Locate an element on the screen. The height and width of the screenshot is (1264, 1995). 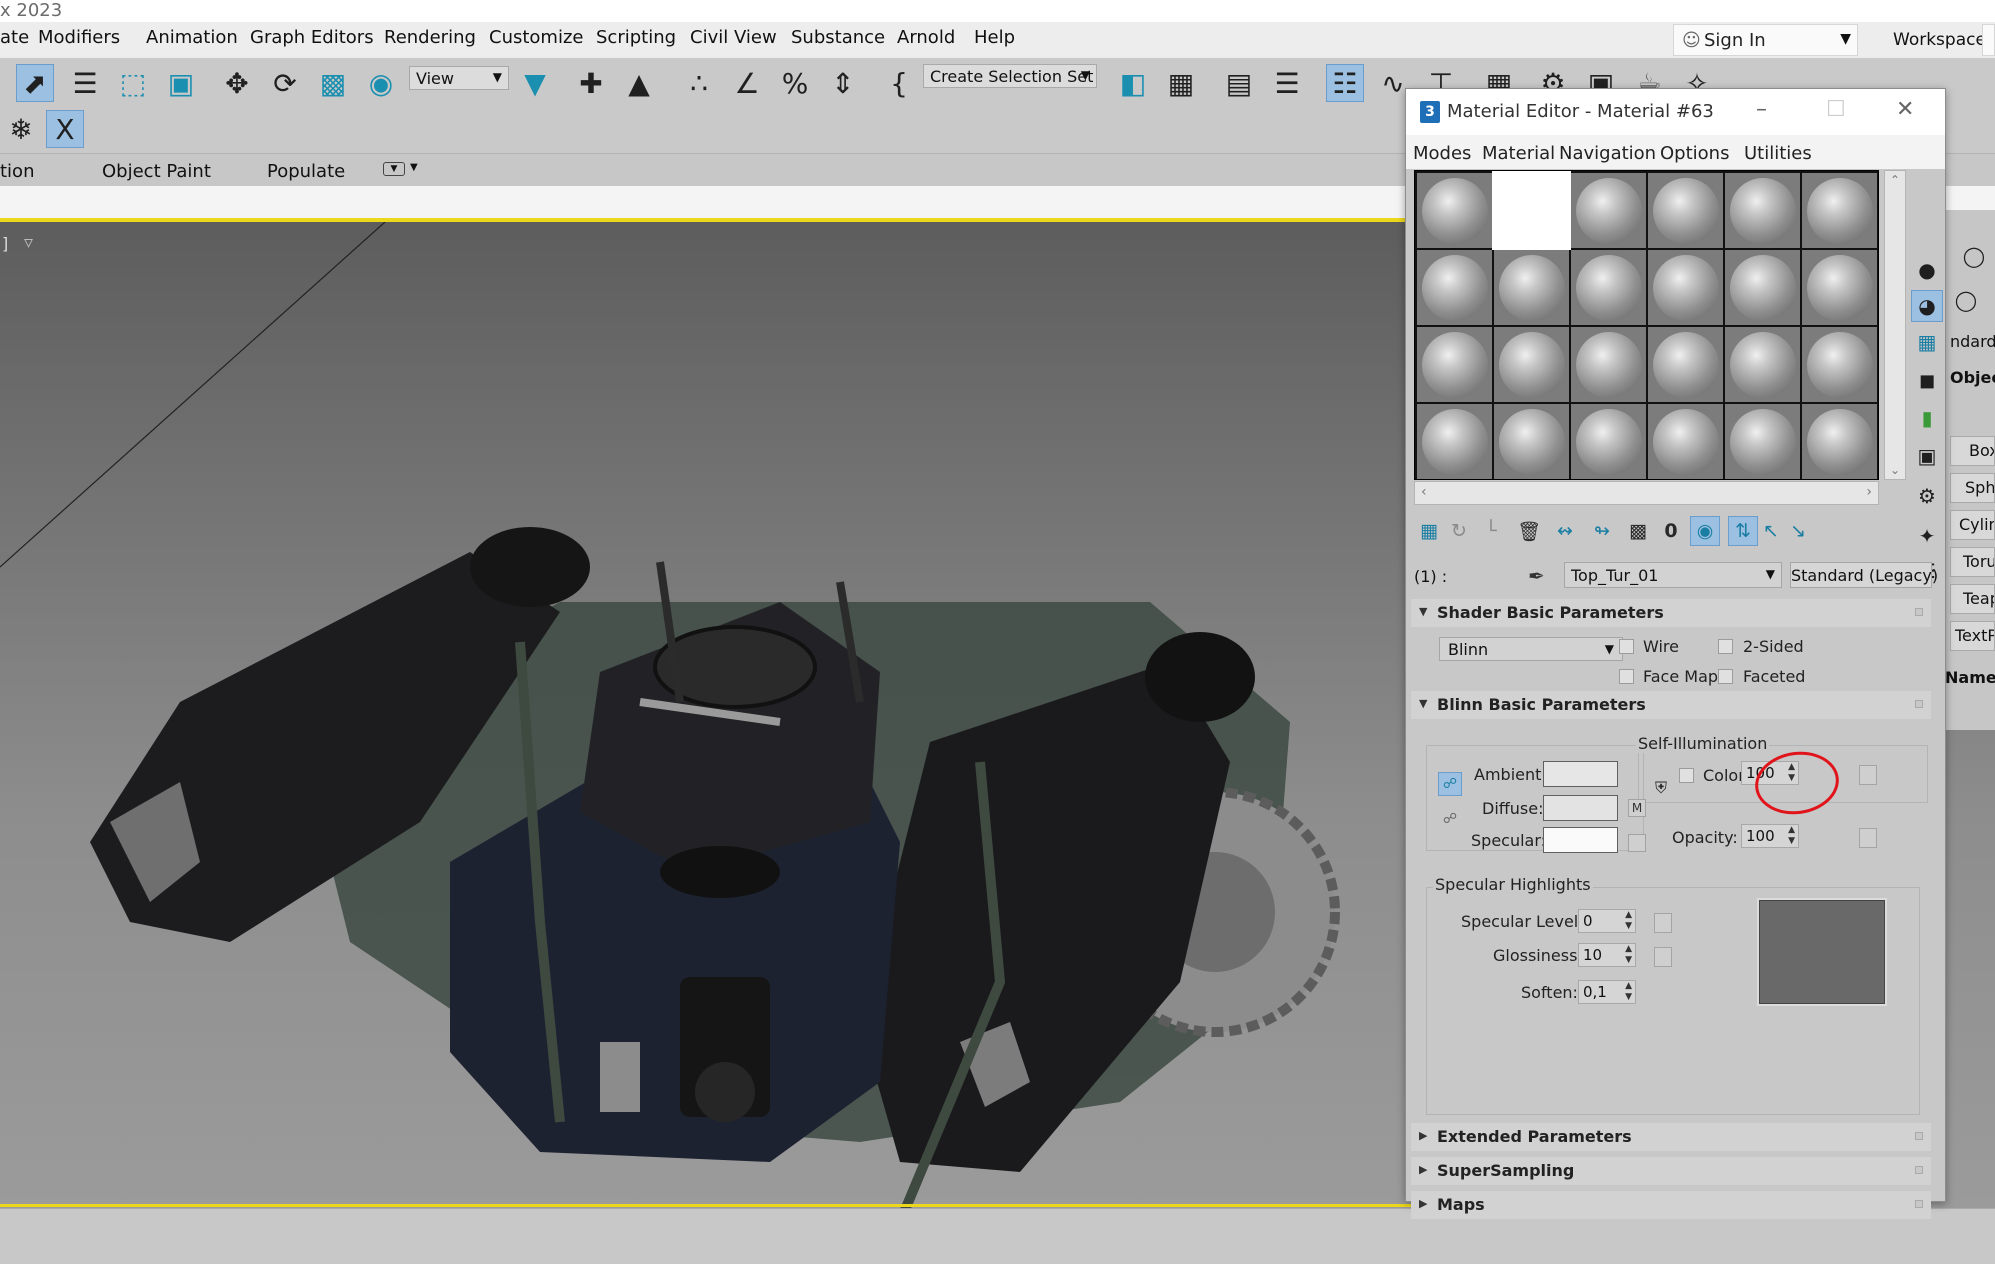
percent-snap-icon: % is located at coordinates (795, 83).